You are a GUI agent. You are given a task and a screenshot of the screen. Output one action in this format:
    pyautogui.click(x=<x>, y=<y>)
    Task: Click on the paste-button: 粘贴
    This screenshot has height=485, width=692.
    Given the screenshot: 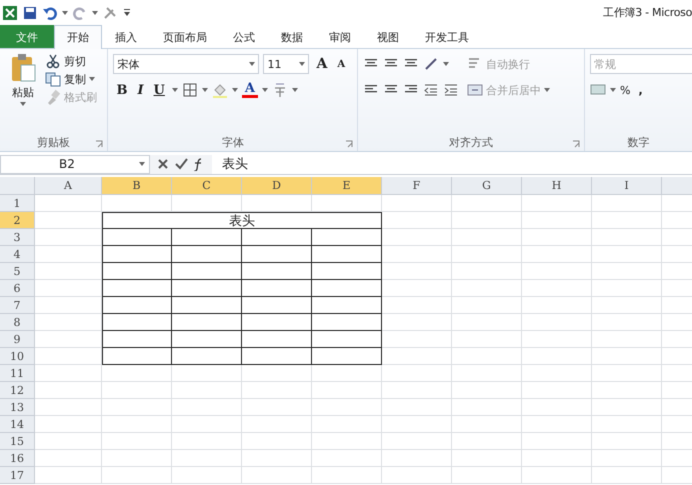 What is the action you would take?
    pyautogui.click(x=23, y=93)
    